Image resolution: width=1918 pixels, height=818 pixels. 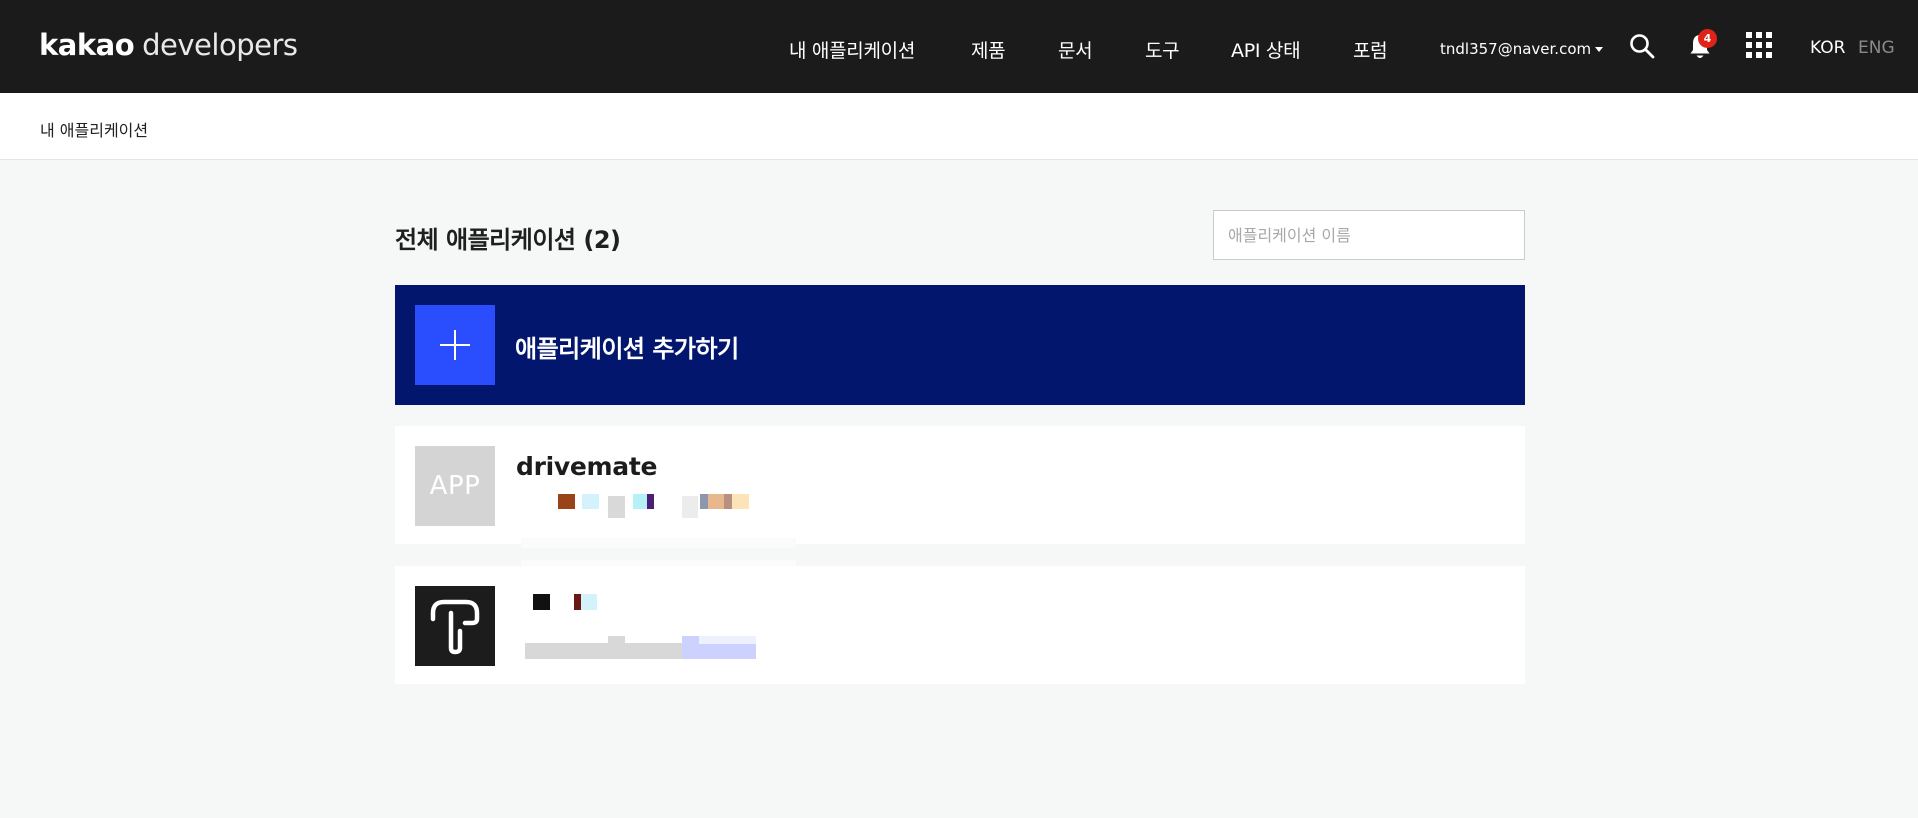 I want to click on app-search-input, so click(x=1369, y=235).